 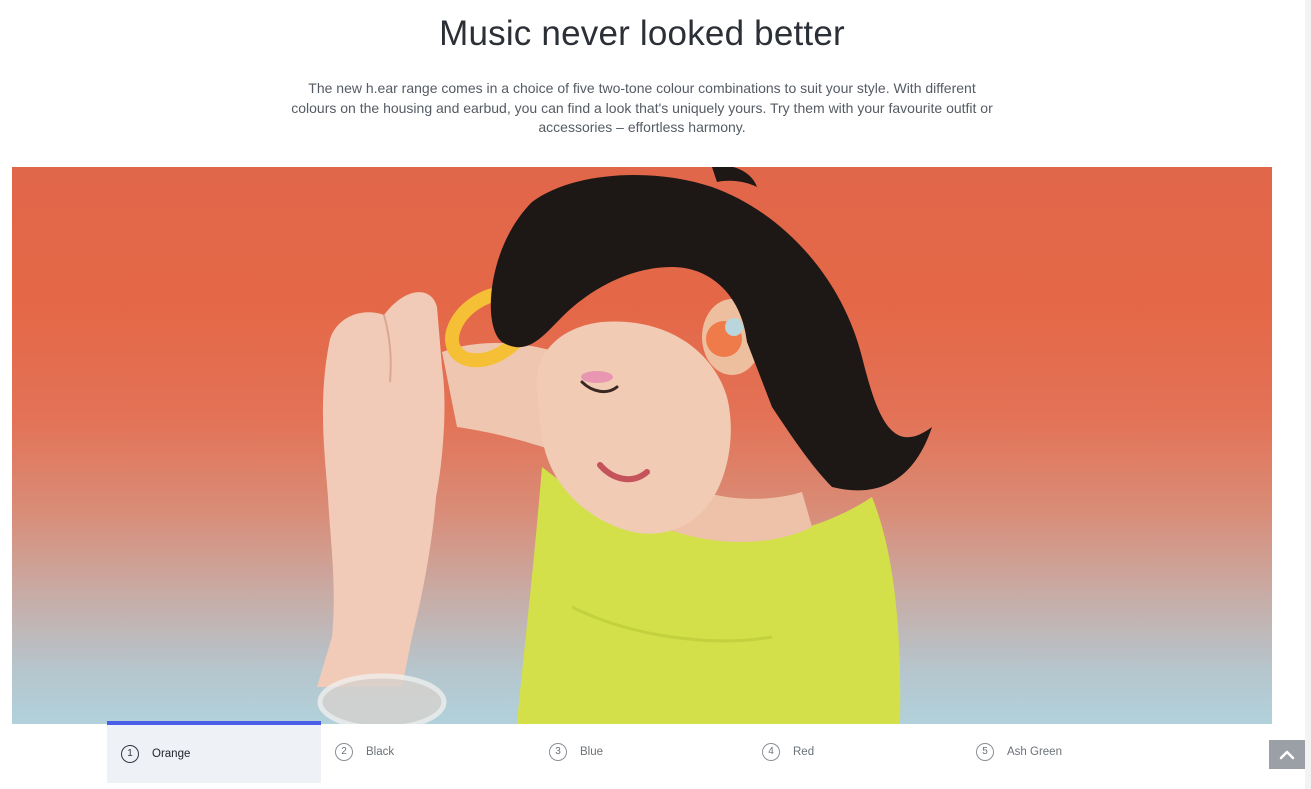 I want to click on tab-label: Blue, so click(x=592, y=752).